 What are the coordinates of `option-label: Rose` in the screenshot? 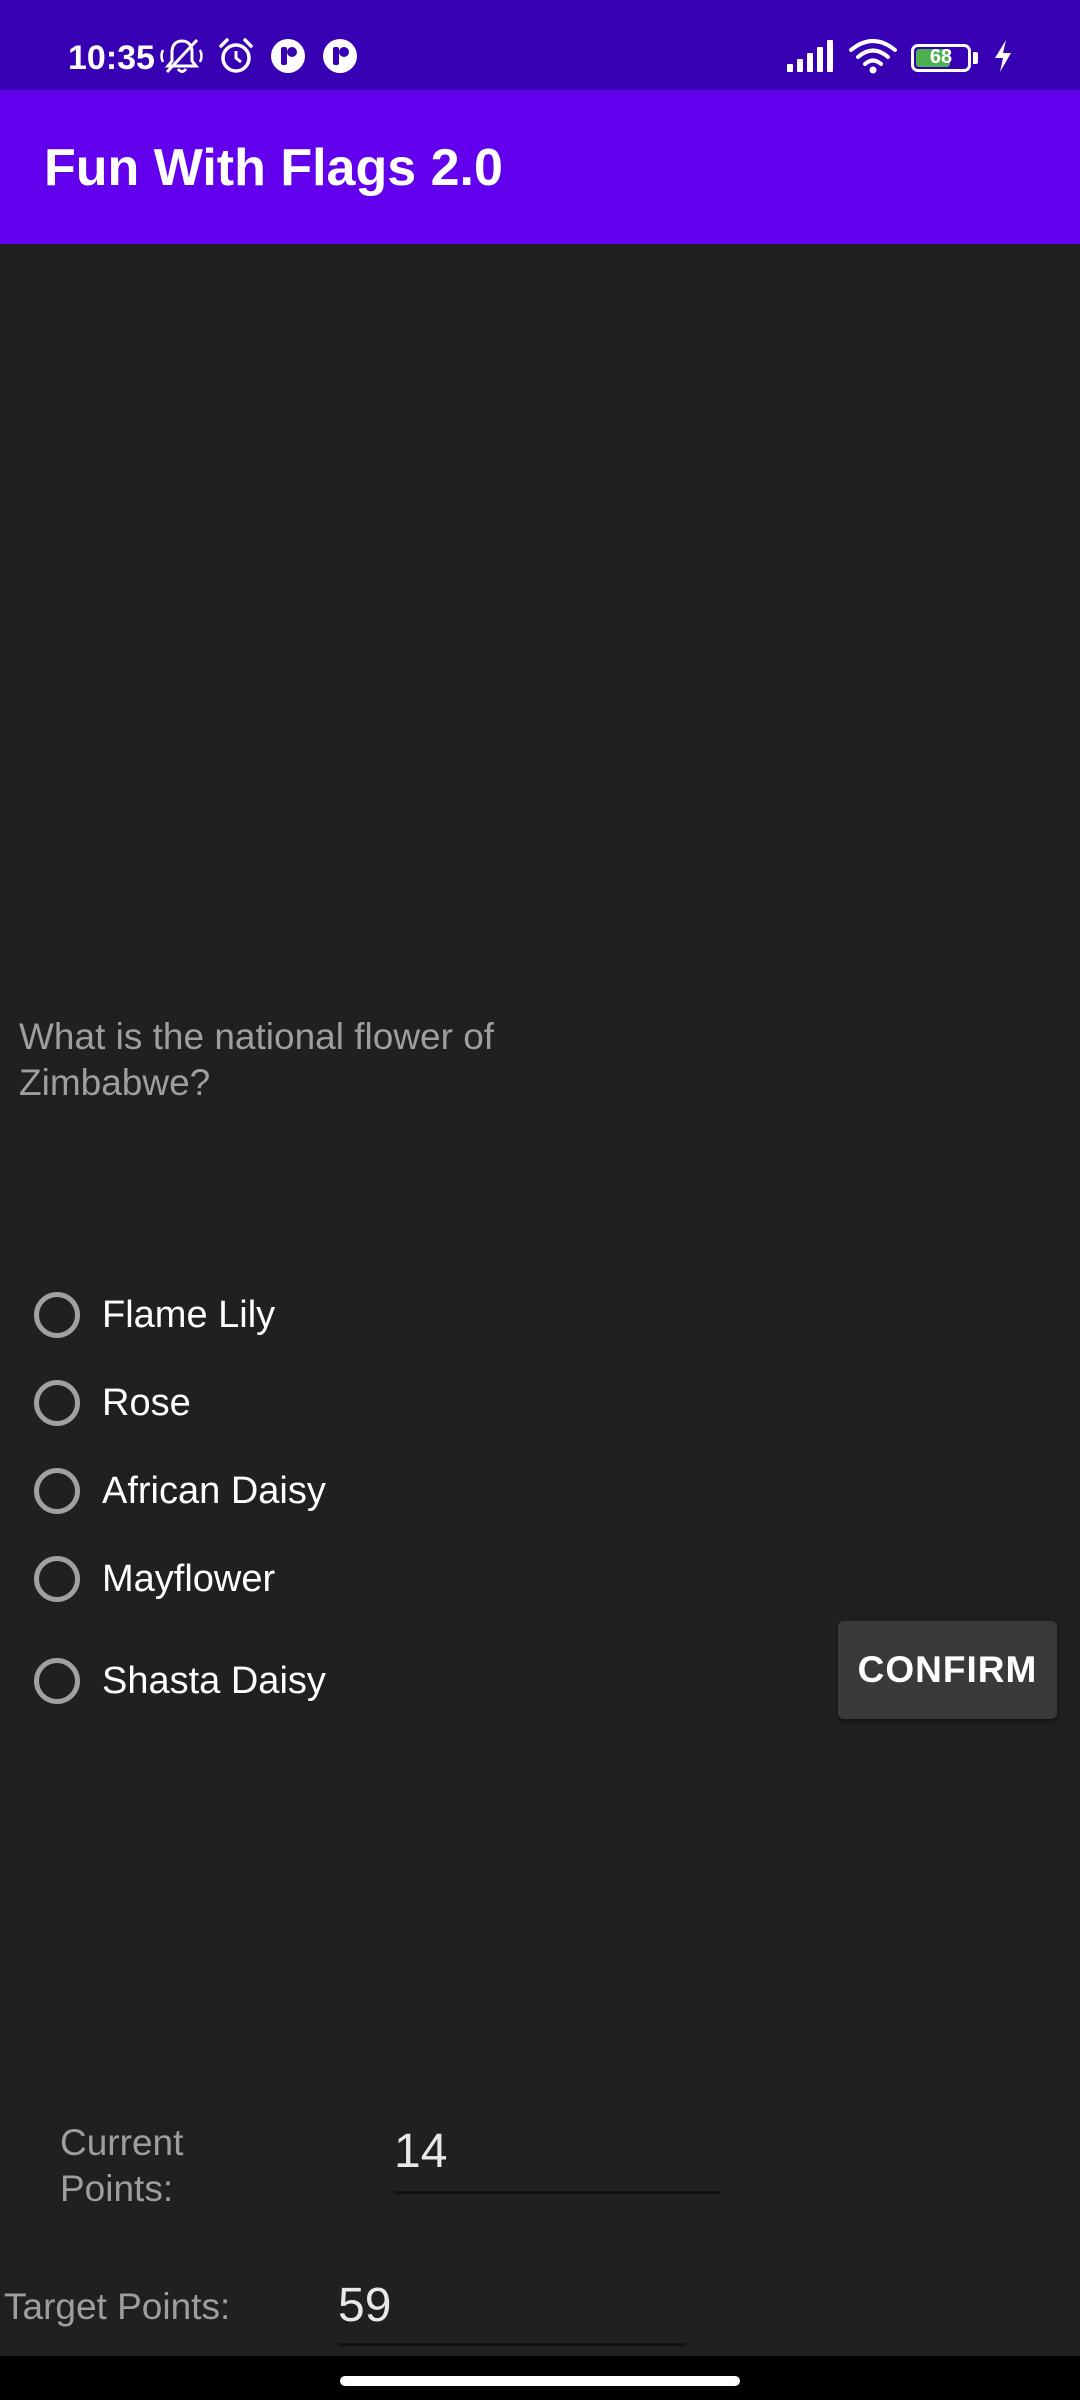 It's located at (146, 1402).